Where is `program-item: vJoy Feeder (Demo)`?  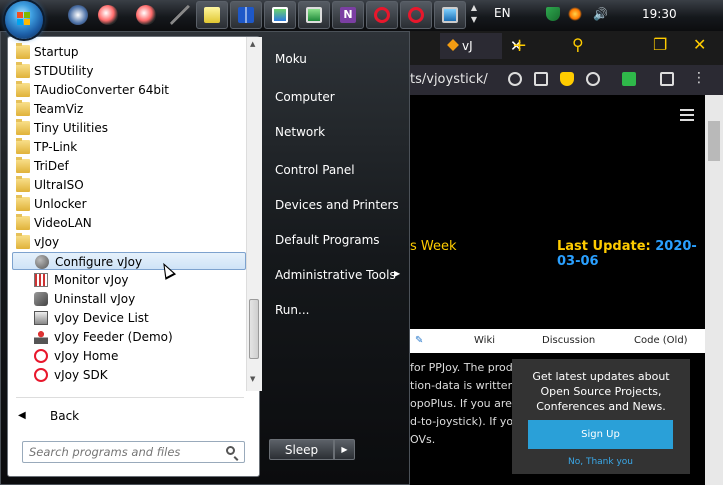
program-item: vJoy Feeder (Demo) is located at coordinates (129, 337).